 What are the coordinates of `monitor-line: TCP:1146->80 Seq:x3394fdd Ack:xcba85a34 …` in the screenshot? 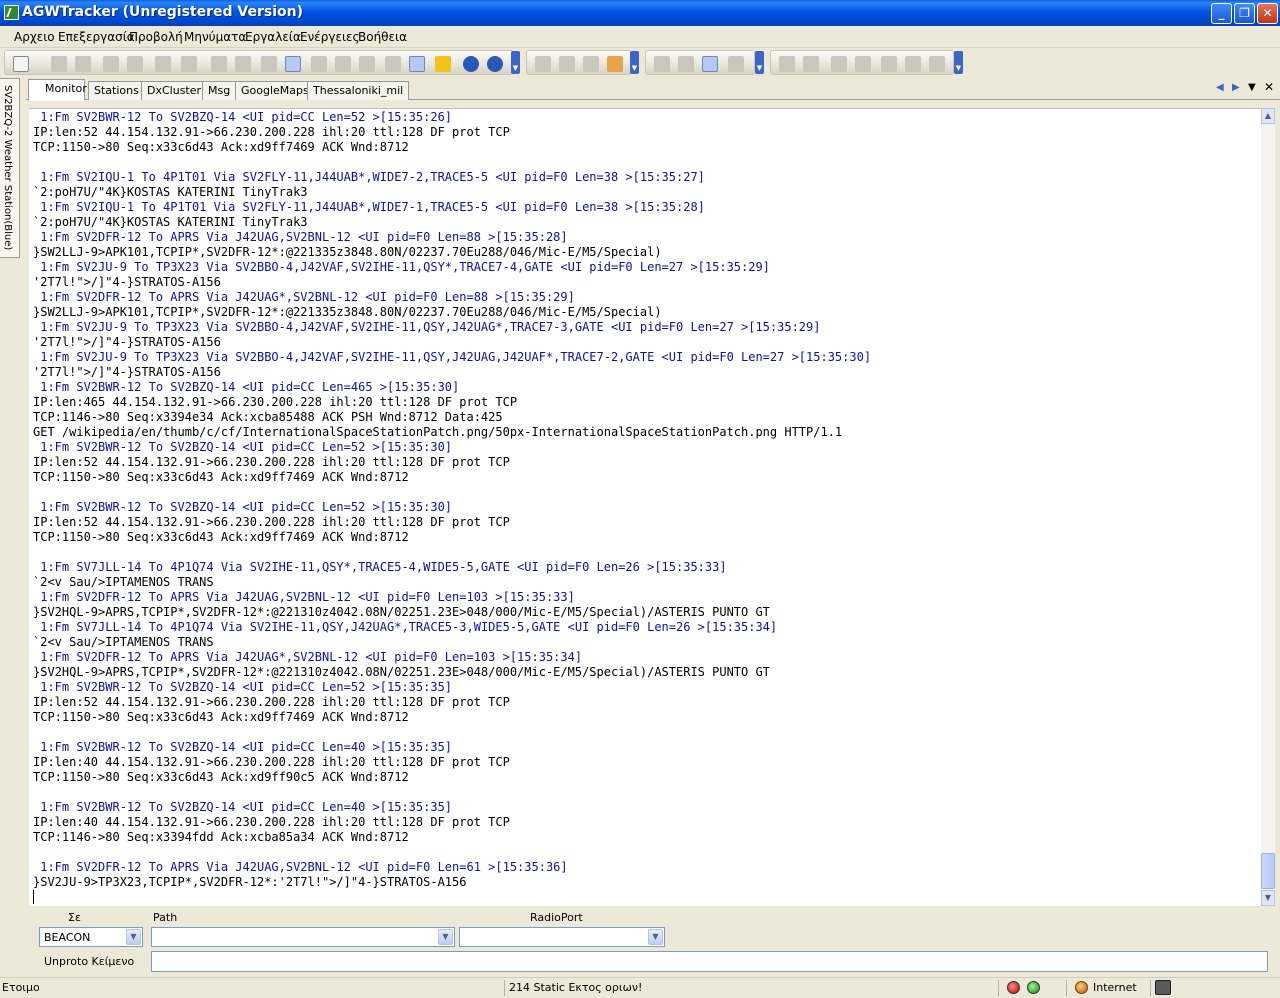 It's located at (221, 837).